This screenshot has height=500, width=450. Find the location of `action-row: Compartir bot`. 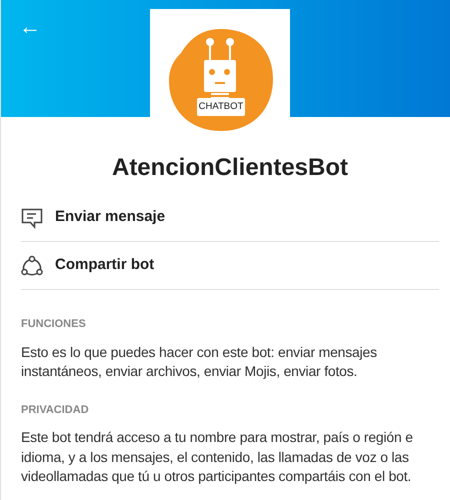

action-row: Compartir bot is located at coordinates (230, 266).